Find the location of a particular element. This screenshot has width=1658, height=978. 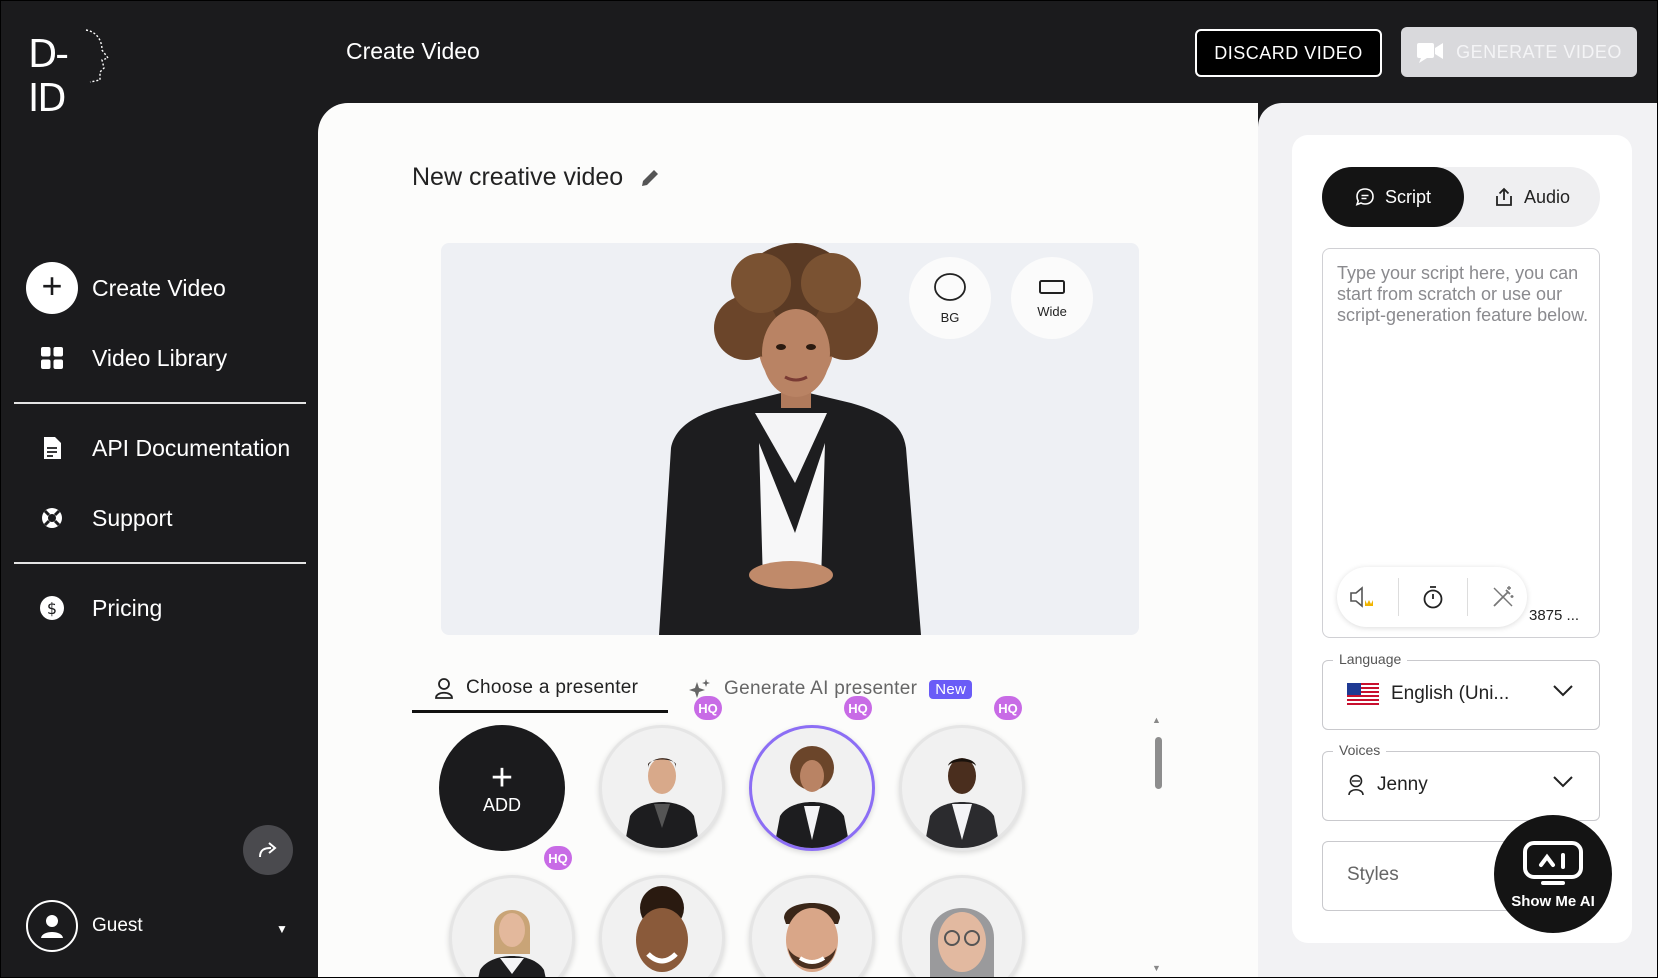

magic-wand-icon is located at coordinates (1503, 597).